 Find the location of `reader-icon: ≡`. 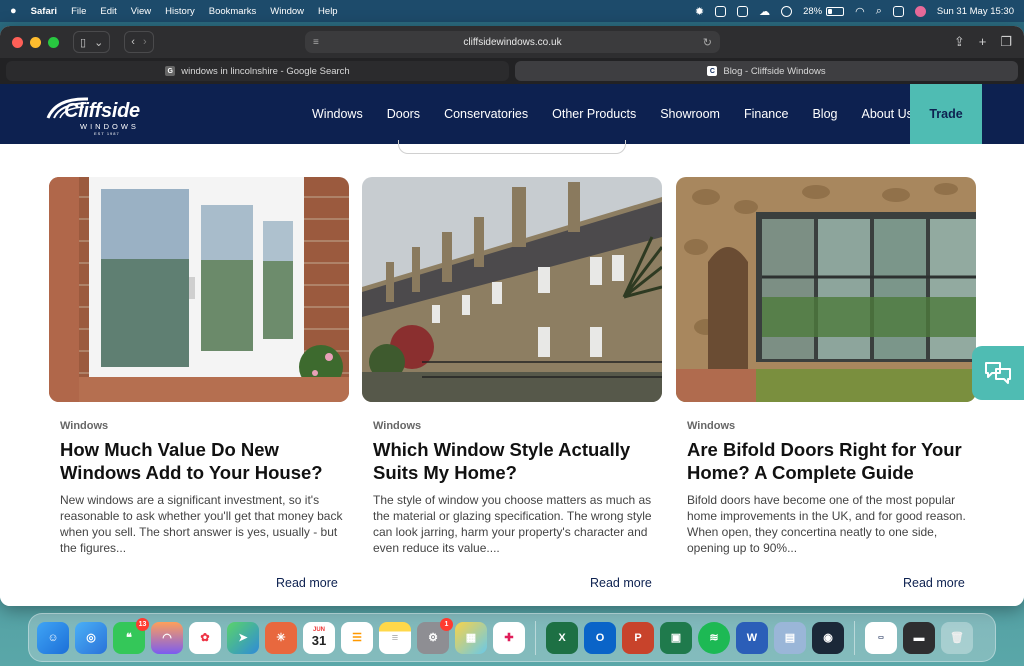

reader-icon: ≡ is located at coordinates (316, 42).